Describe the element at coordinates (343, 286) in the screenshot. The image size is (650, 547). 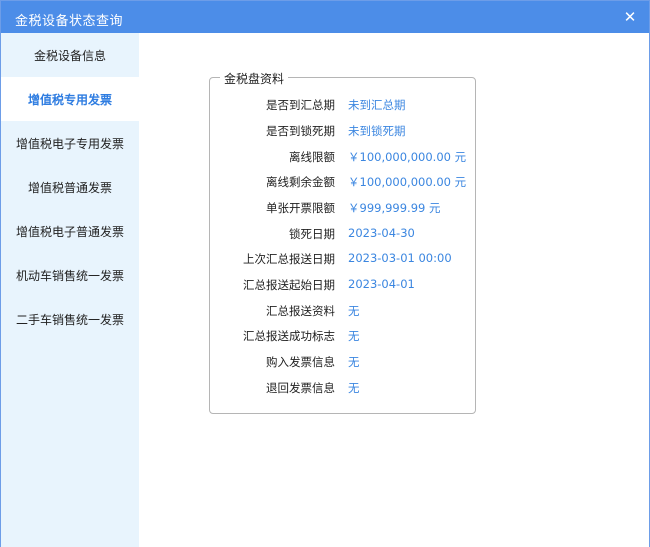
I see `info-row: 汇总报送起始日期 2023-04-01` at that location.